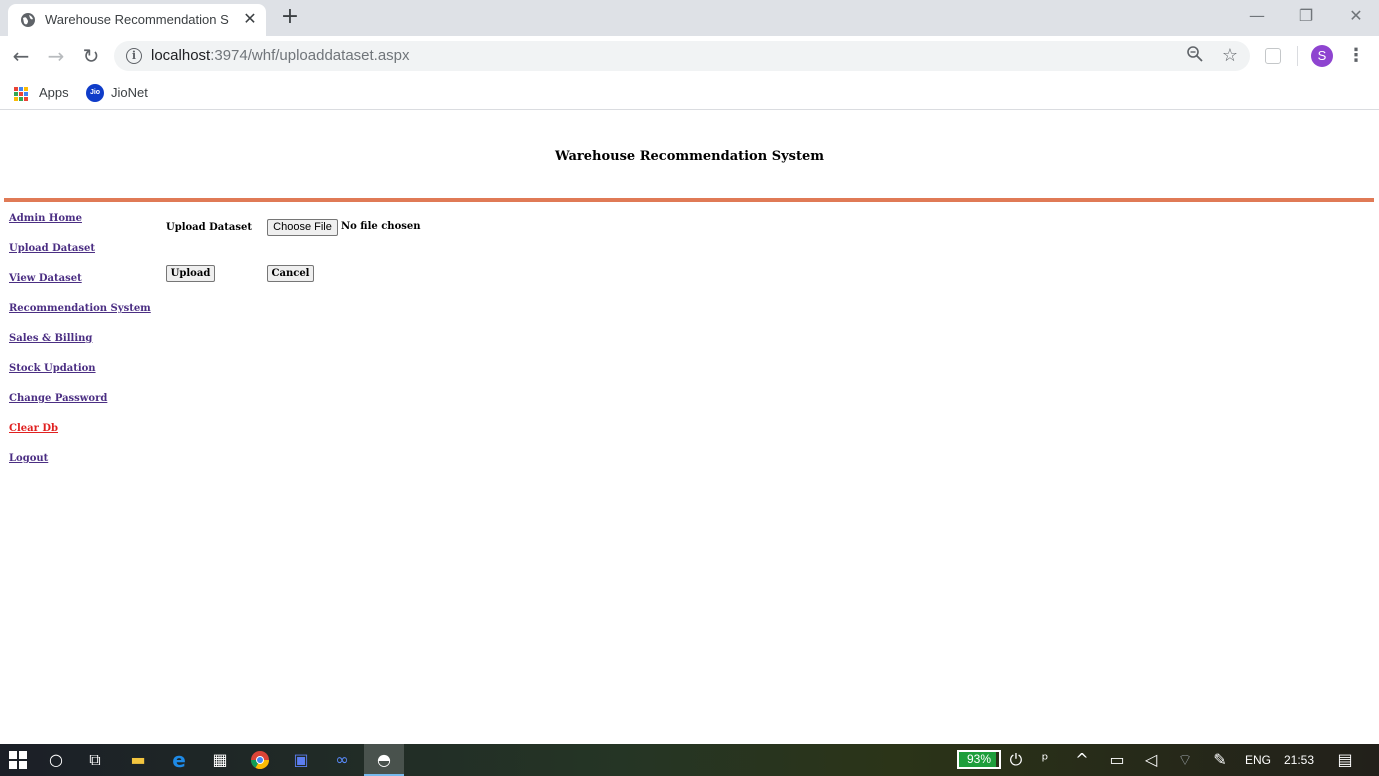 This screenshot has width=1379, height=776. I want to click on tab-title: Warehouse Recommendation System, so click(137, 19).